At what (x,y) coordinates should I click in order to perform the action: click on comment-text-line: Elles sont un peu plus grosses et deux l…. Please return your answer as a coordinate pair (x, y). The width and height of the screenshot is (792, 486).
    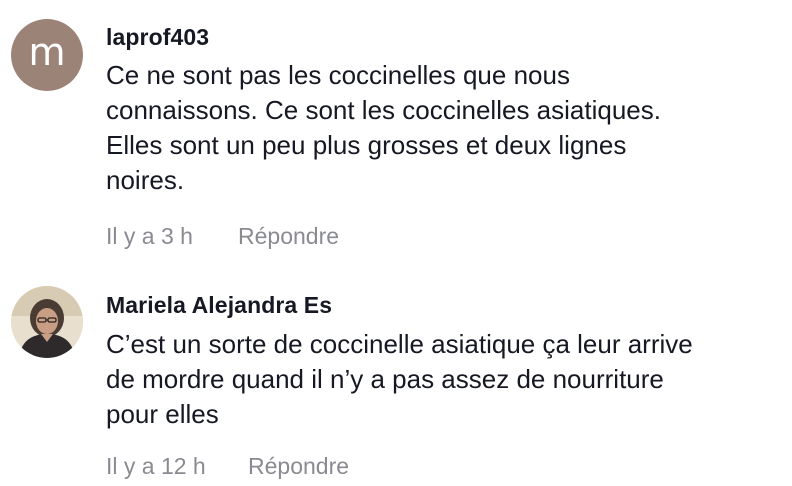
    Looking at the image, I should click on (366, 145).